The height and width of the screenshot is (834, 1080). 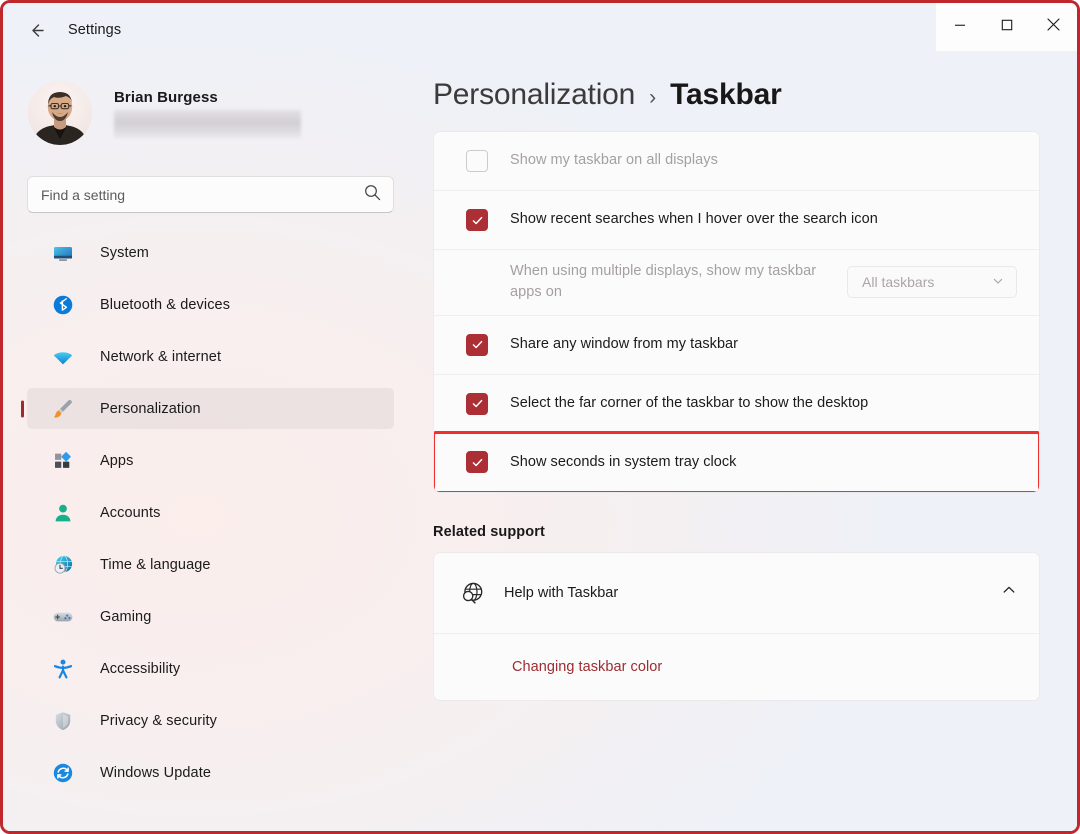 What do you see at coordinates (63, 565) in the screenshot?
I see `clock-globe-icon` at bounding box center [63, 565].